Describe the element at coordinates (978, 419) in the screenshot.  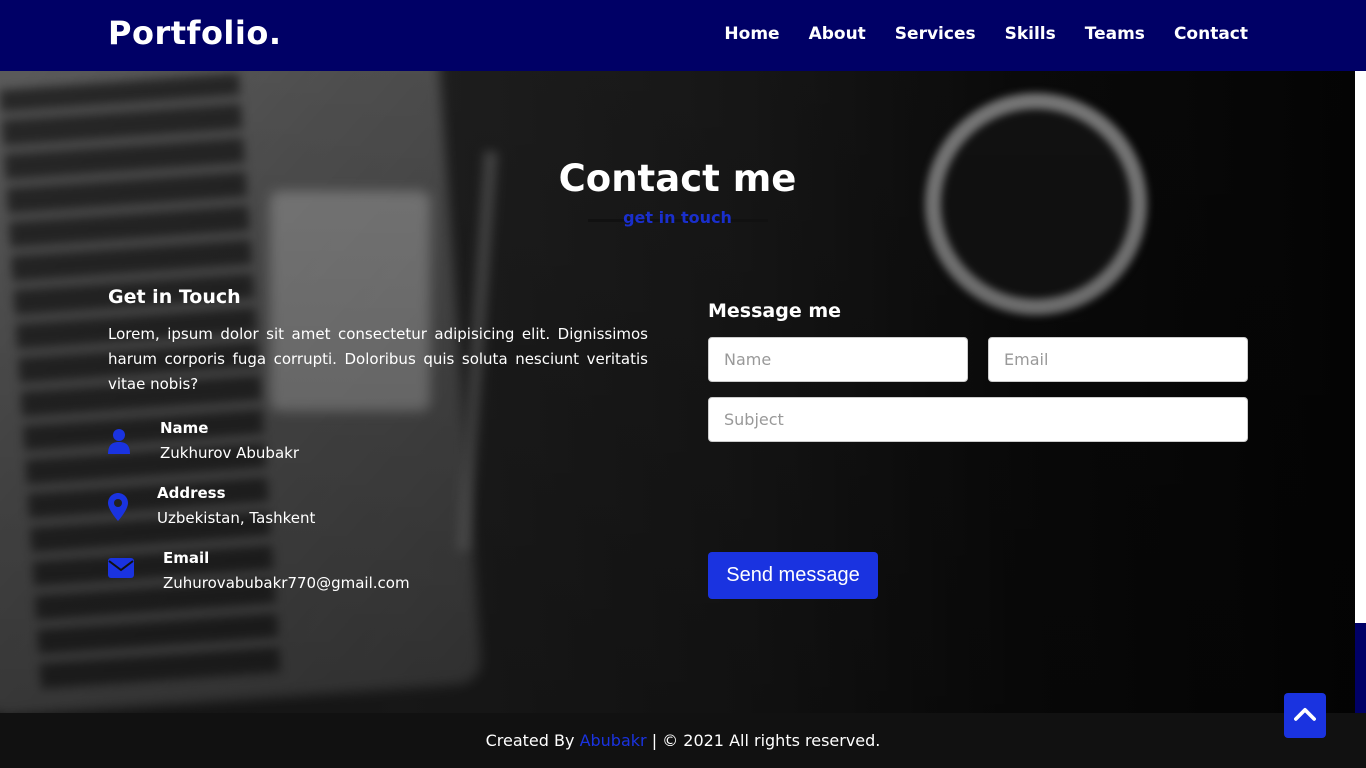
I see `subject-input: Subject` at that location.